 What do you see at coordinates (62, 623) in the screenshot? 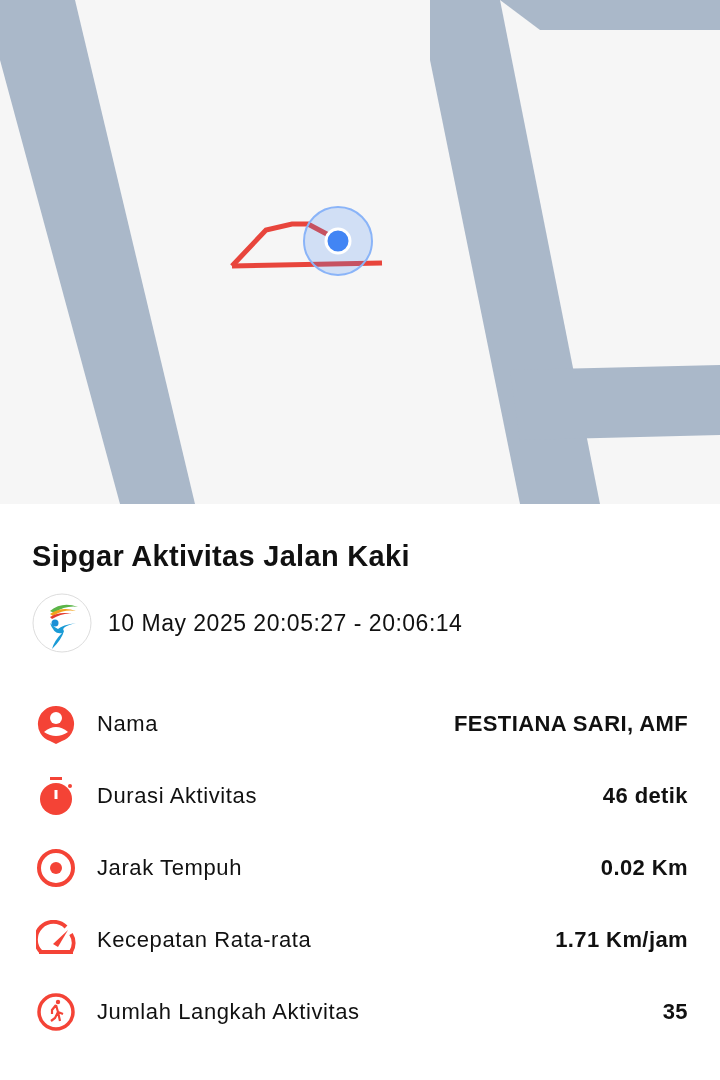
I see `logo-icon` at bounding box center [62, 623].